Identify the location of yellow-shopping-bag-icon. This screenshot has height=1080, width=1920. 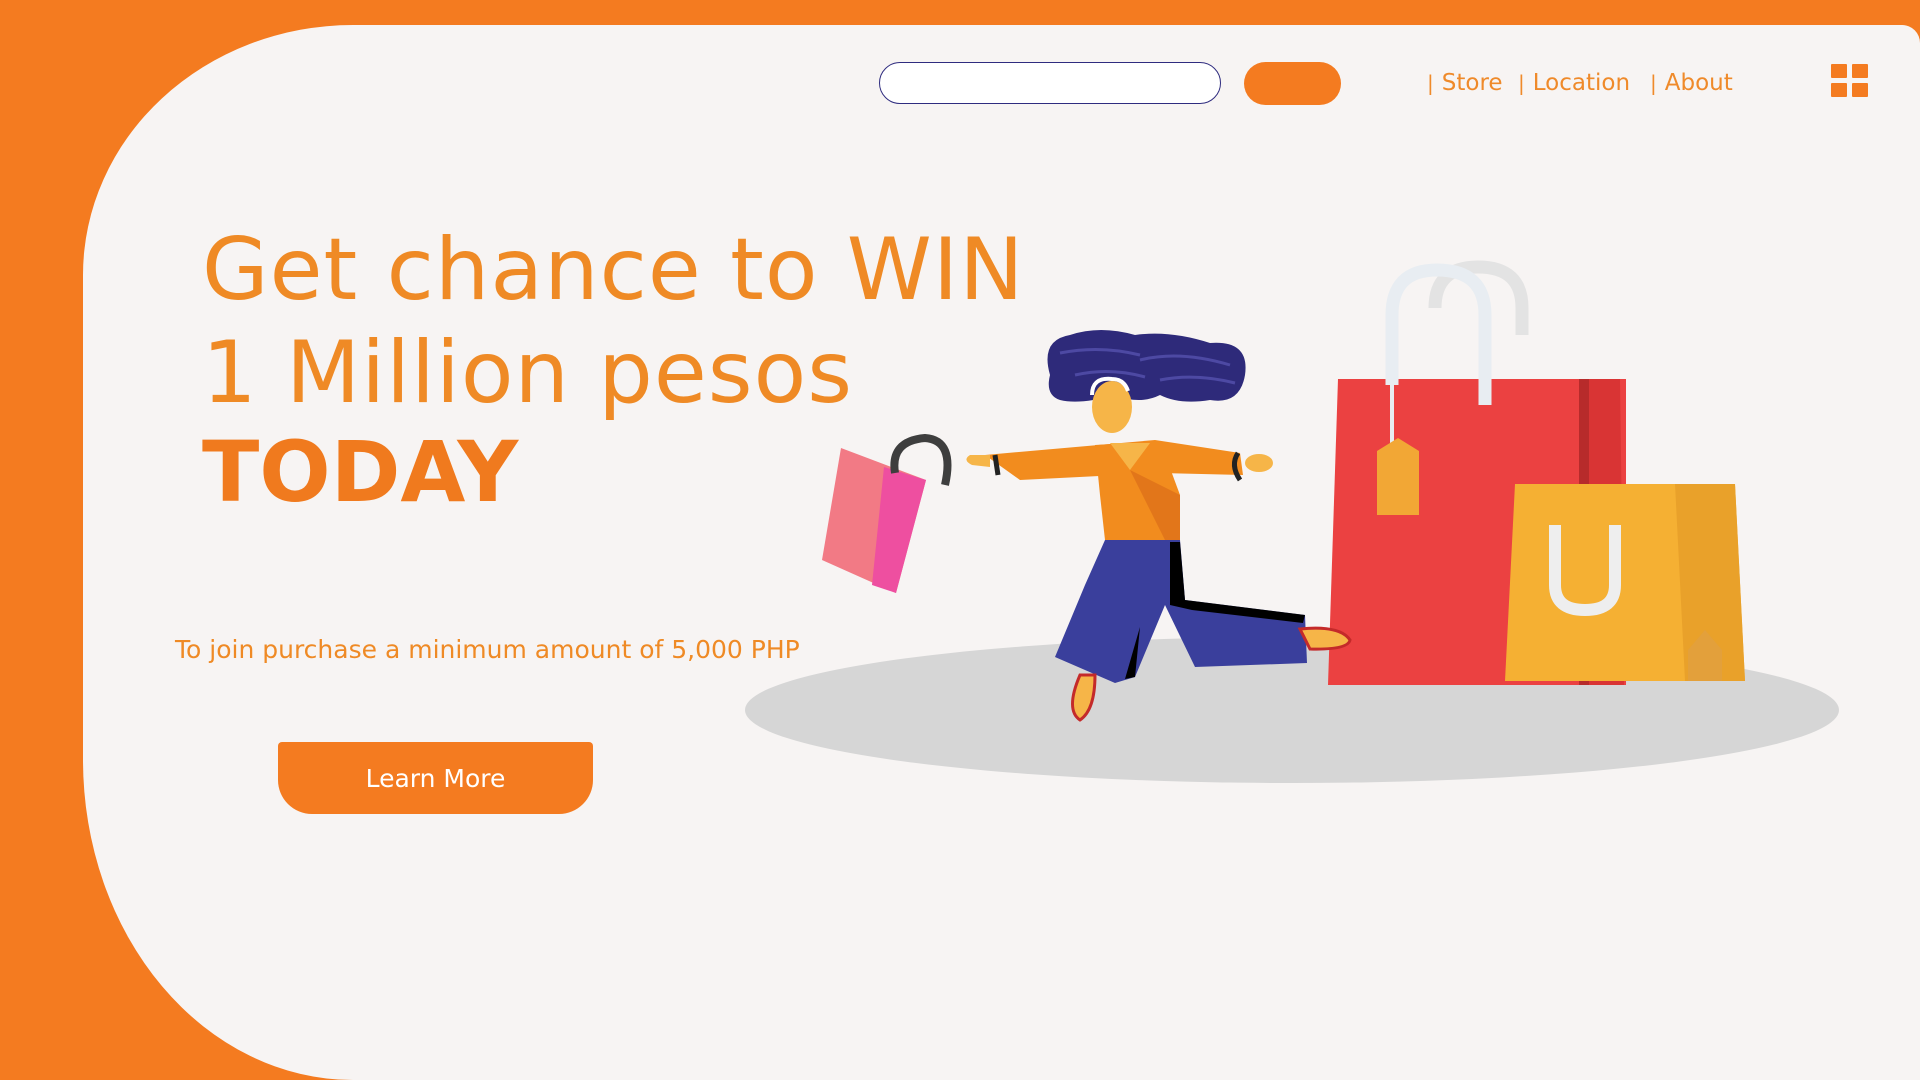
(1625, 582).